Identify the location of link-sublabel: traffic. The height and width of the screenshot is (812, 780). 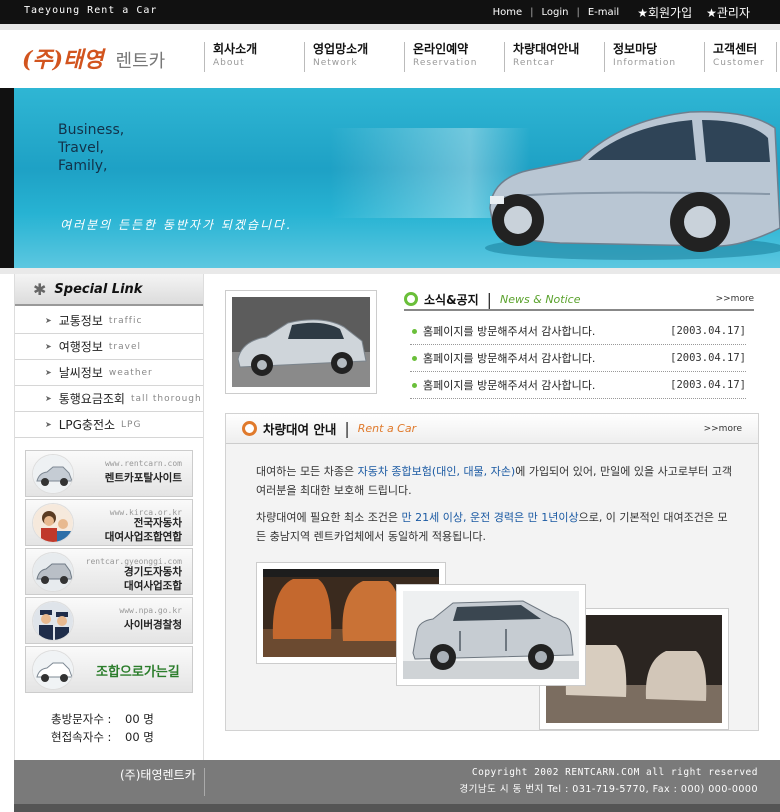
(125, 320).